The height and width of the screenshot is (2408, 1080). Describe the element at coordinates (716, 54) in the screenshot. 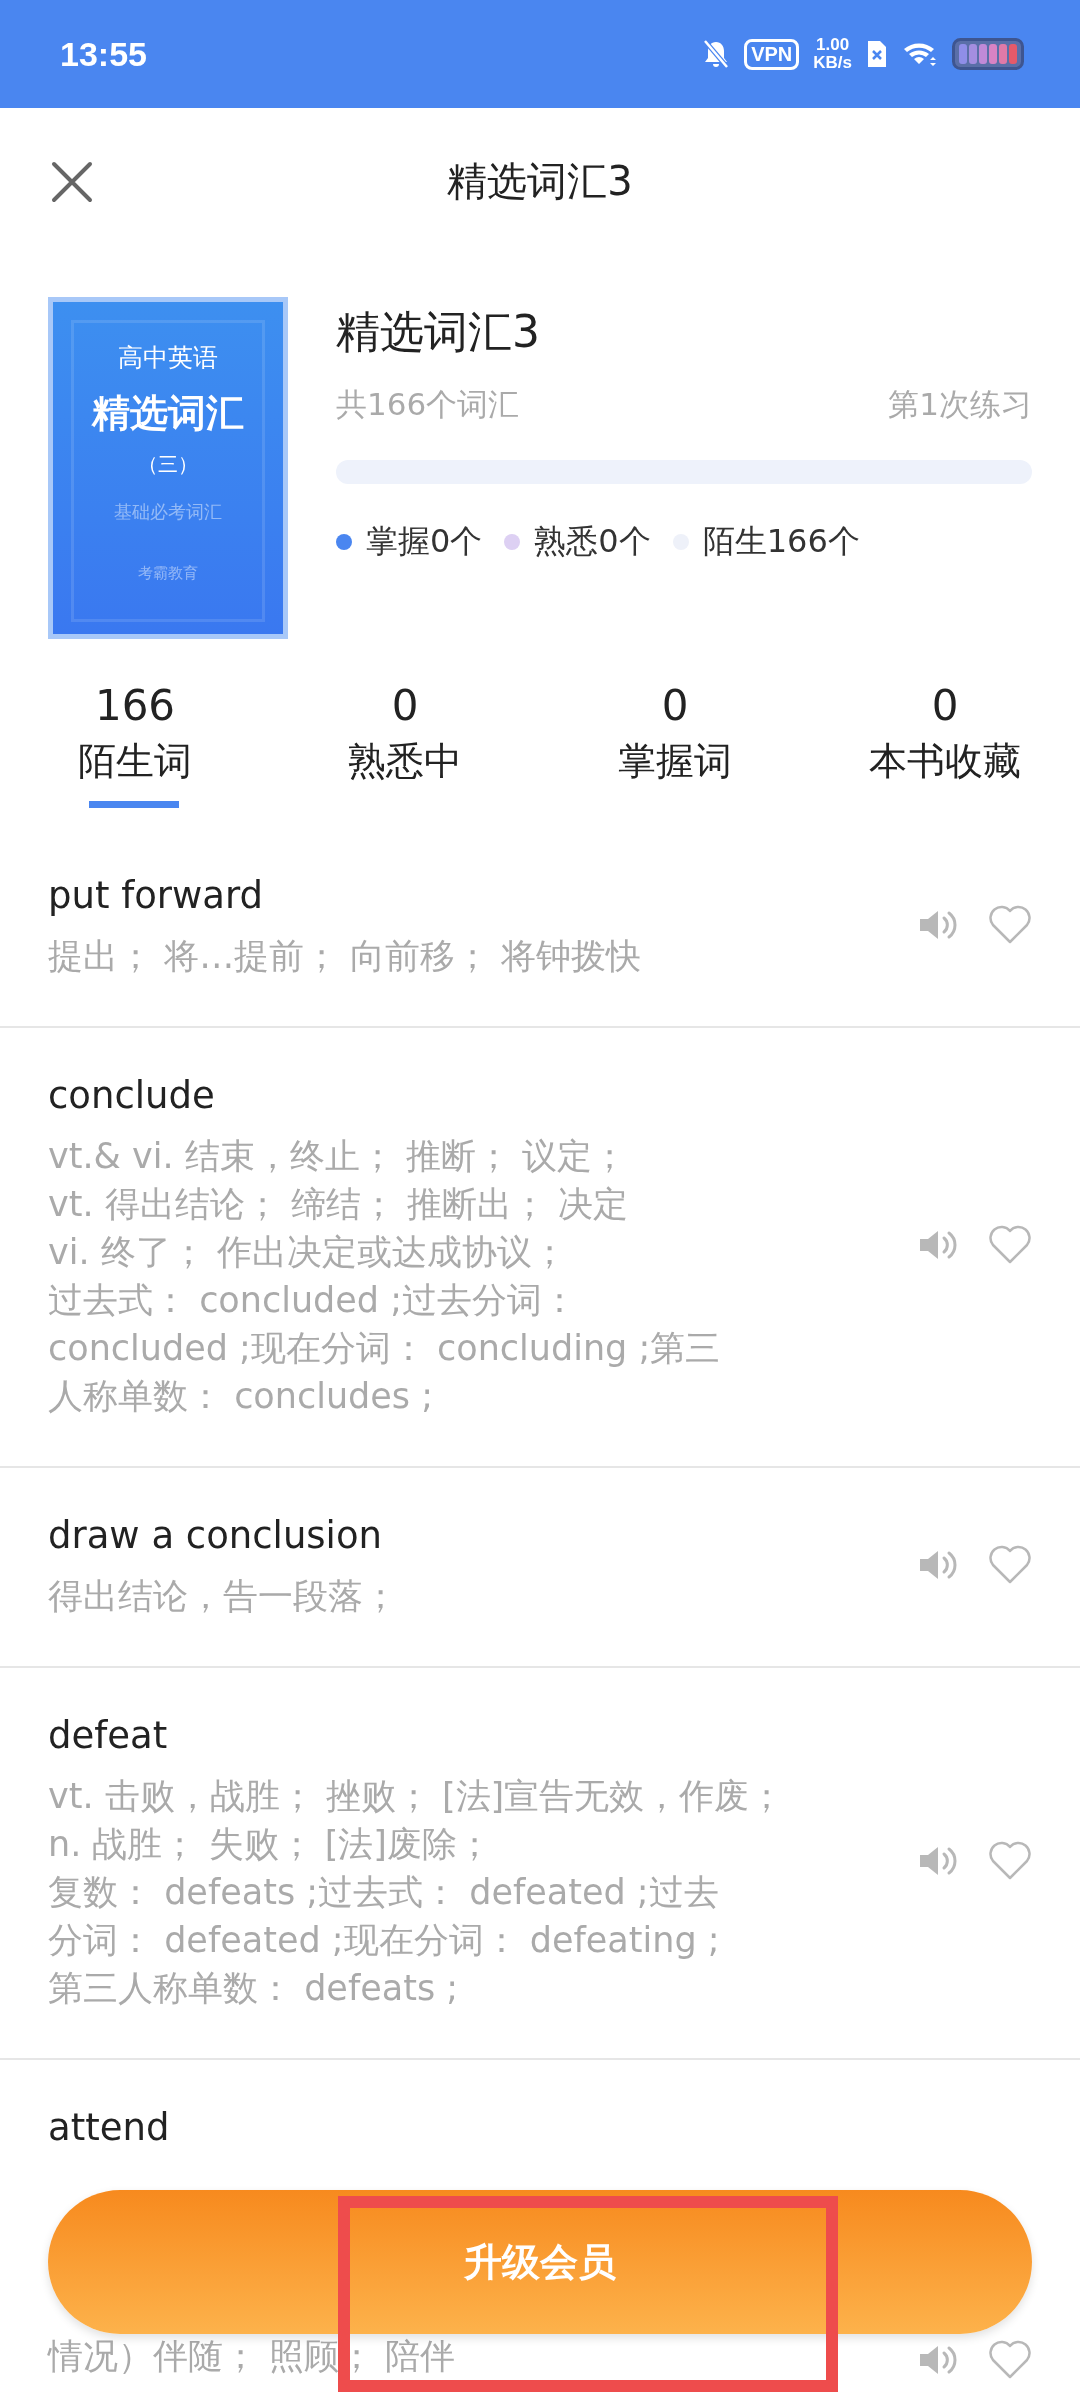

I see `bell-off-icon` at that location.